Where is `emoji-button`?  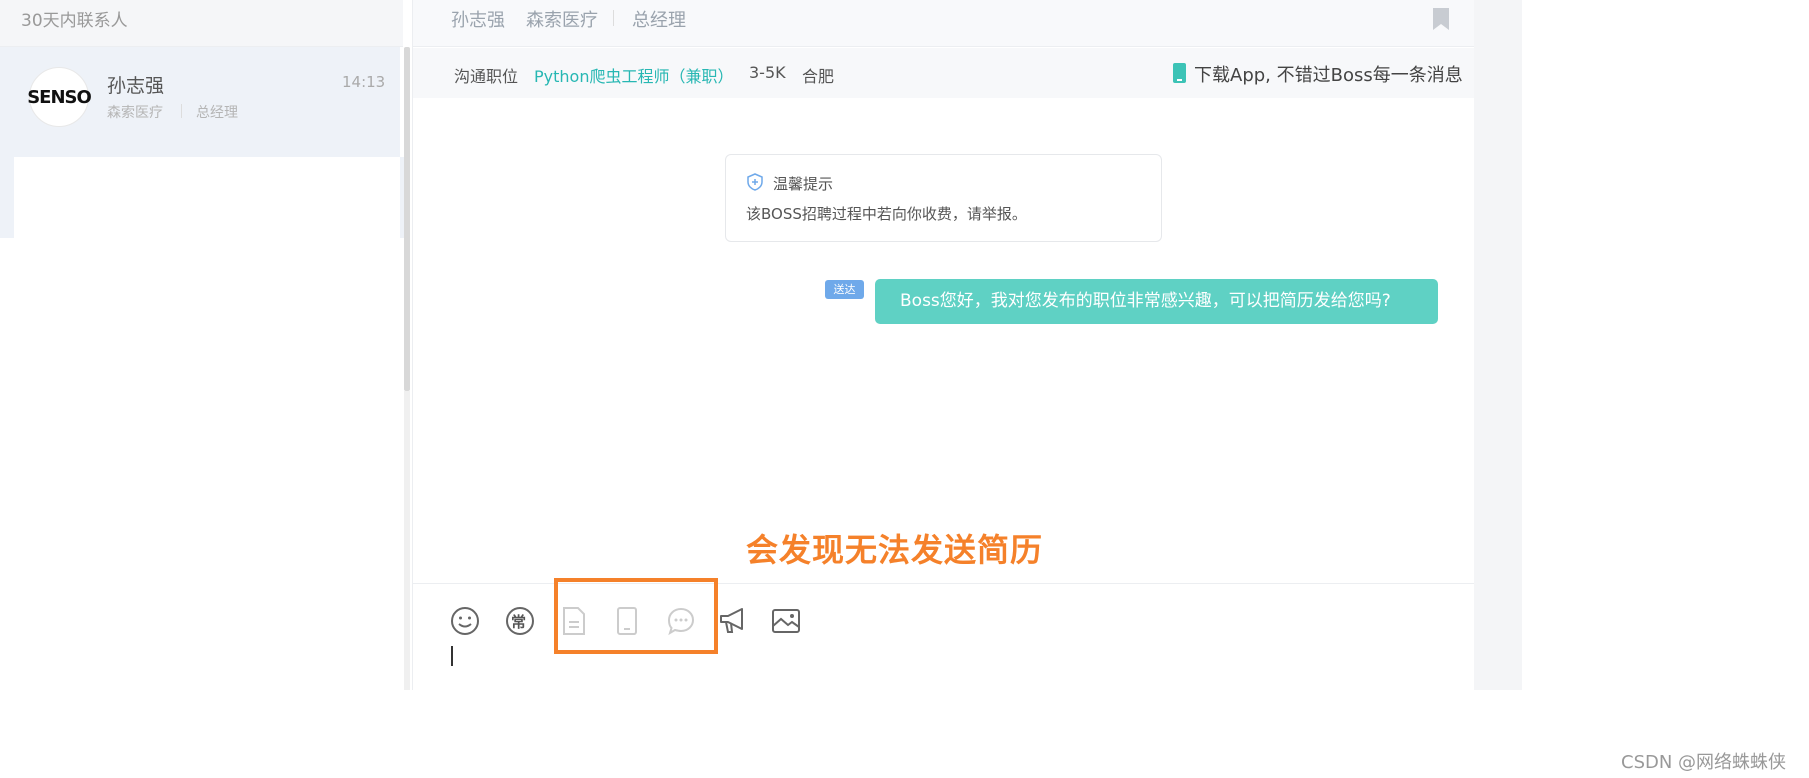
emoji-button is located at coordinates (465, 621).